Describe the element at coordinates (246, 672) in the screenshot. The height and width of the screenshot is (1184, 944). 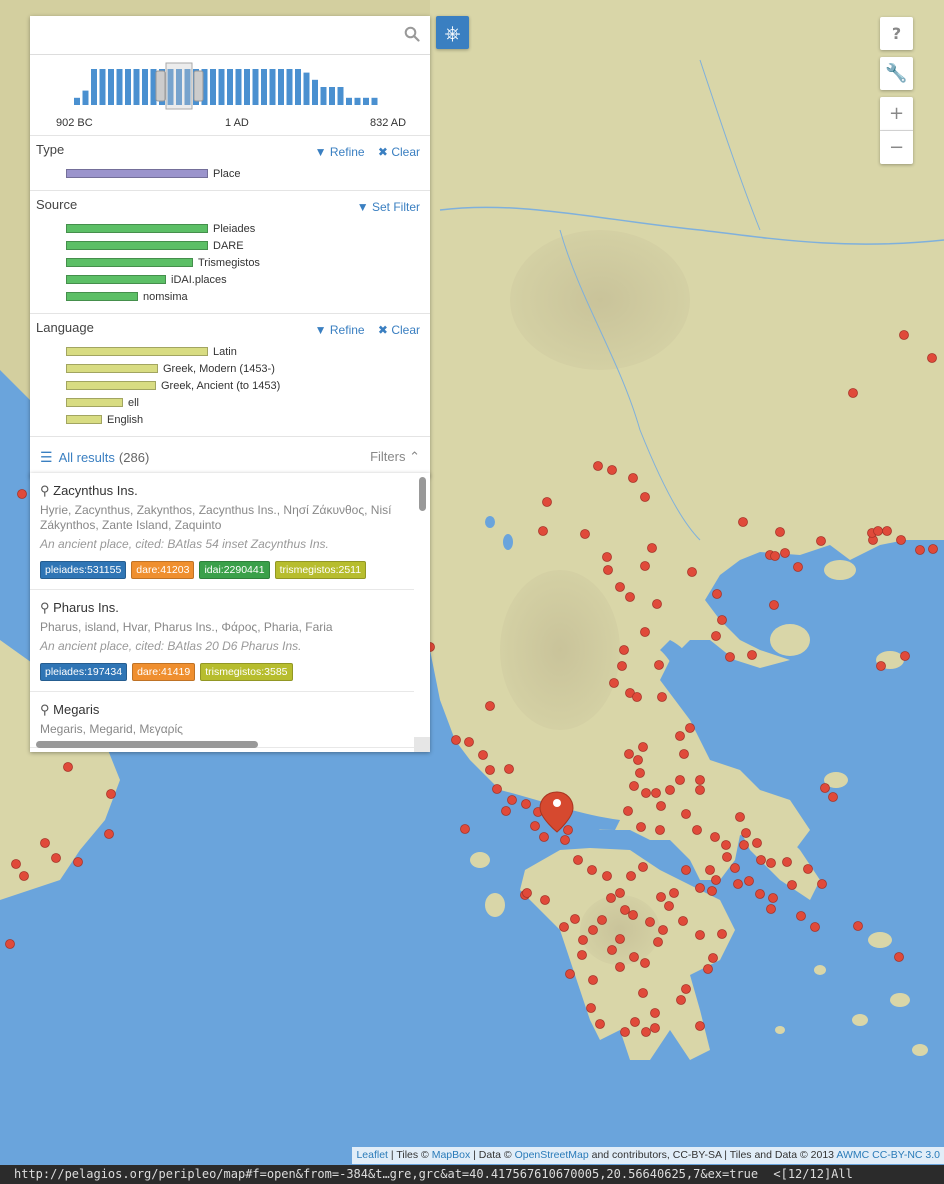
I see `source-tag: trismegistos:3585` at that location.